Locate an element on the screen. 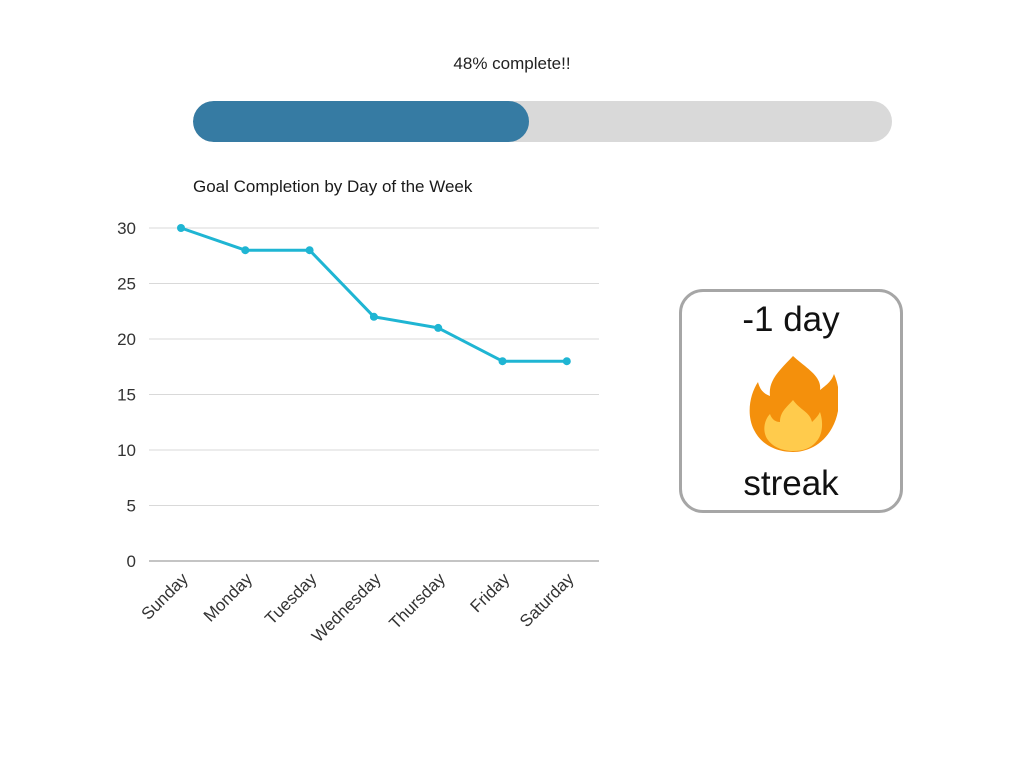 Image resolution: width=1024 pixels, height=768 pixels. x-tick-label: Tuesday is located at coordinates (290, 598).